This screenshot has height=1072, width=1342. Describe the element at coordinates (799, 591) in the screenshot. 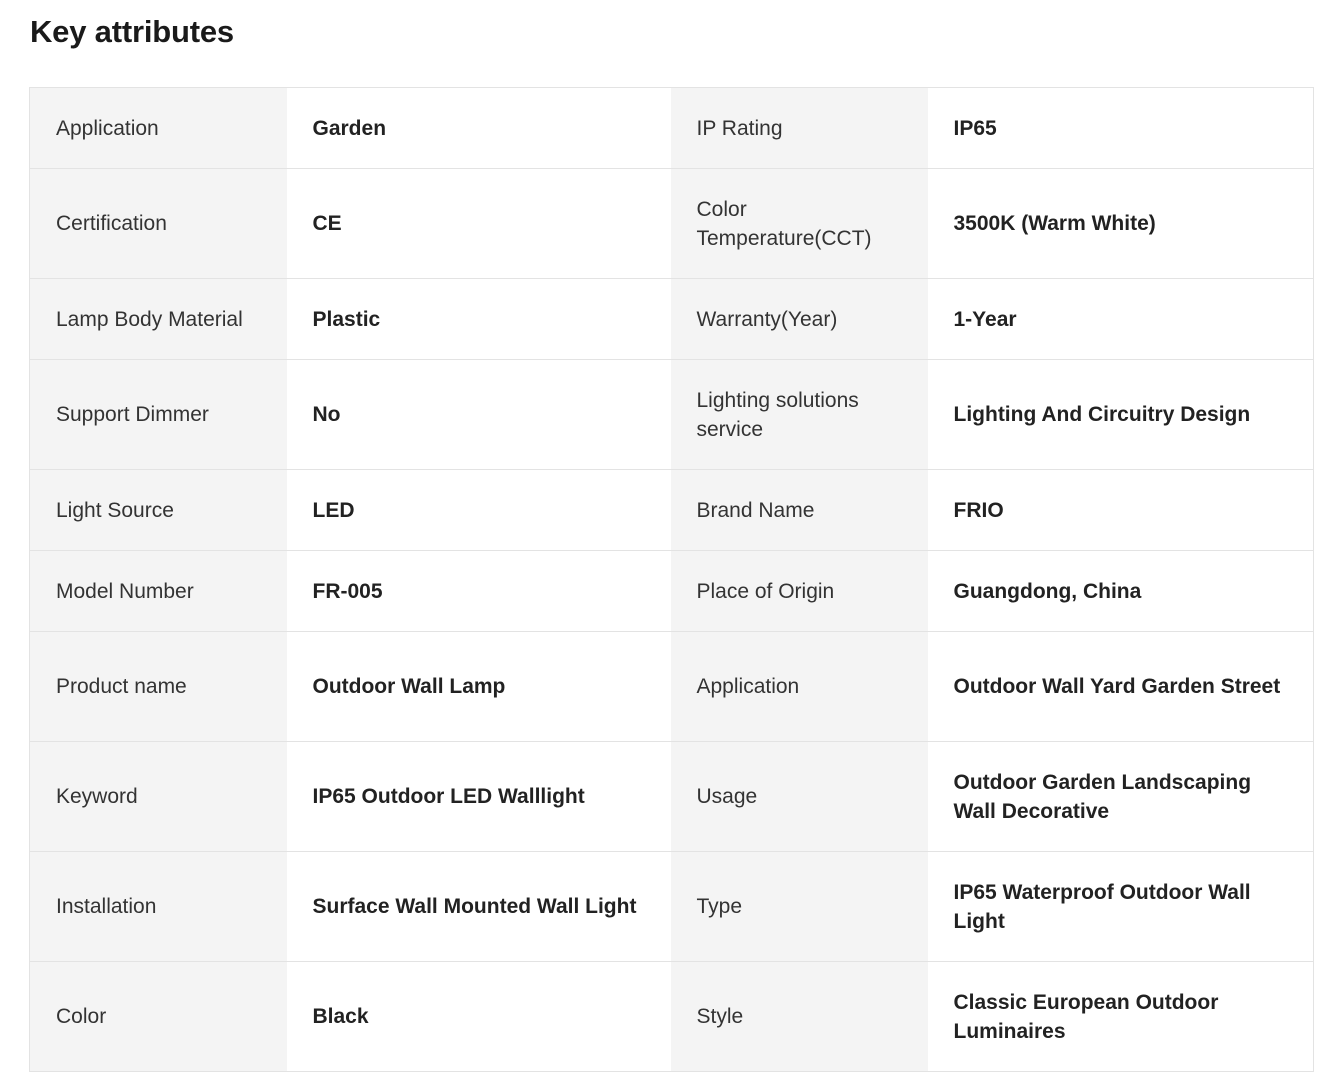

I see `attribute-label: Place of Origin` at that location.